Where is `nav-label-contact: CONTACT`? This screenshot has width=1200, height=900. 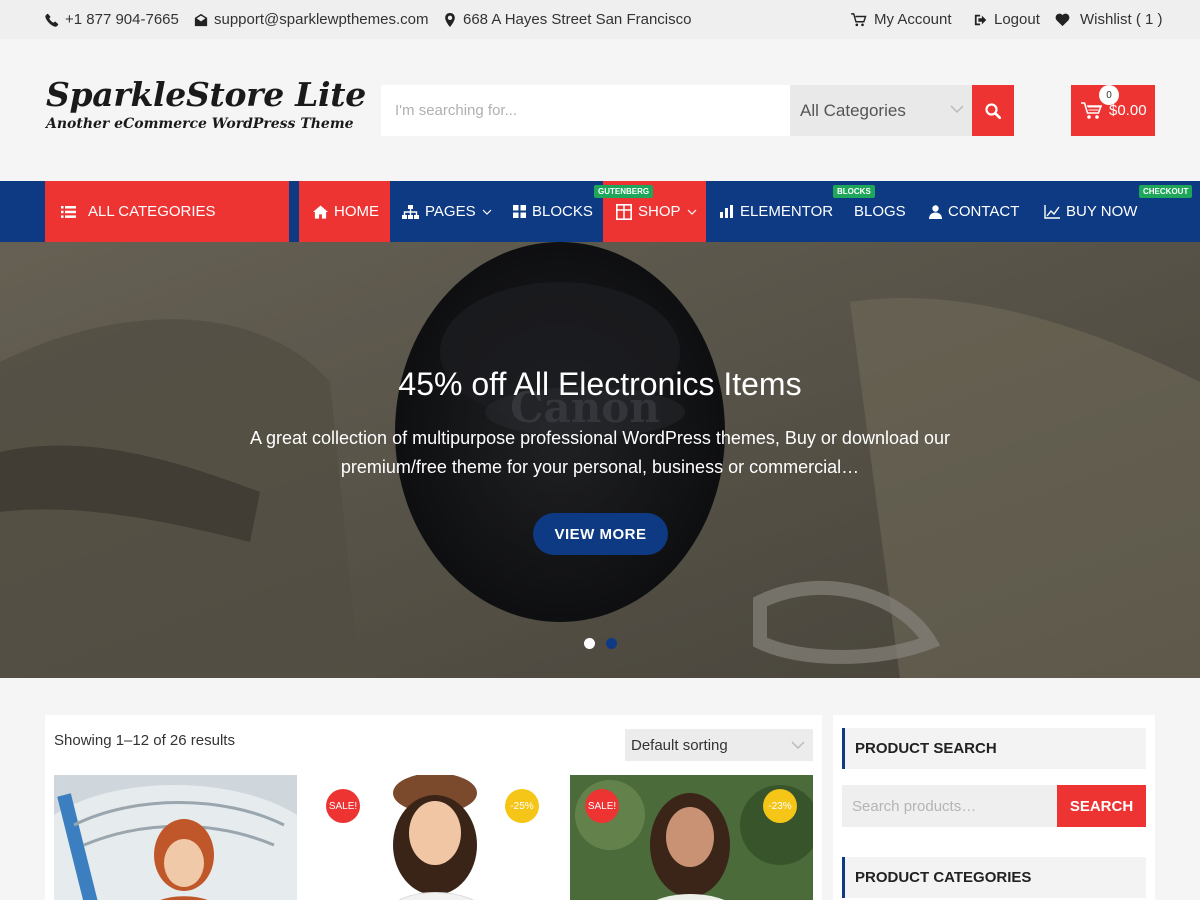 nav-label-contact: CONTACT is located at coordinates (984, 211).